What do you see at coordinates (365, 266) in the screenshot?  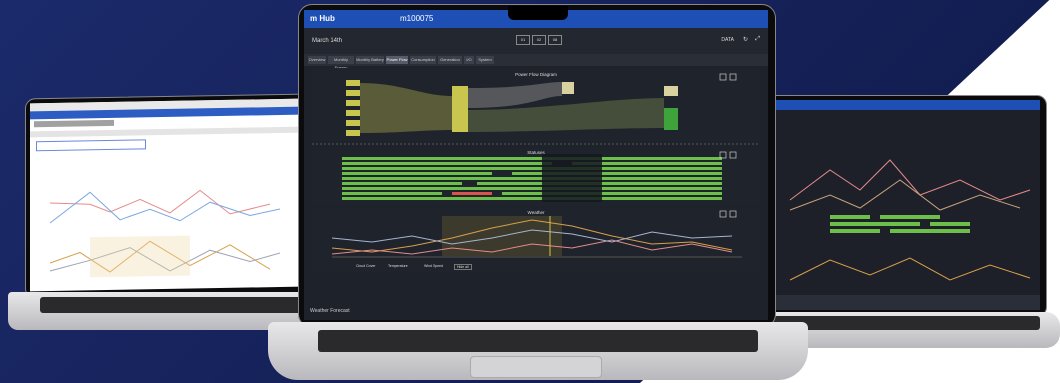 I see `legend-cloud-cover: Cloud Cover` at bounding box center [365, 266].